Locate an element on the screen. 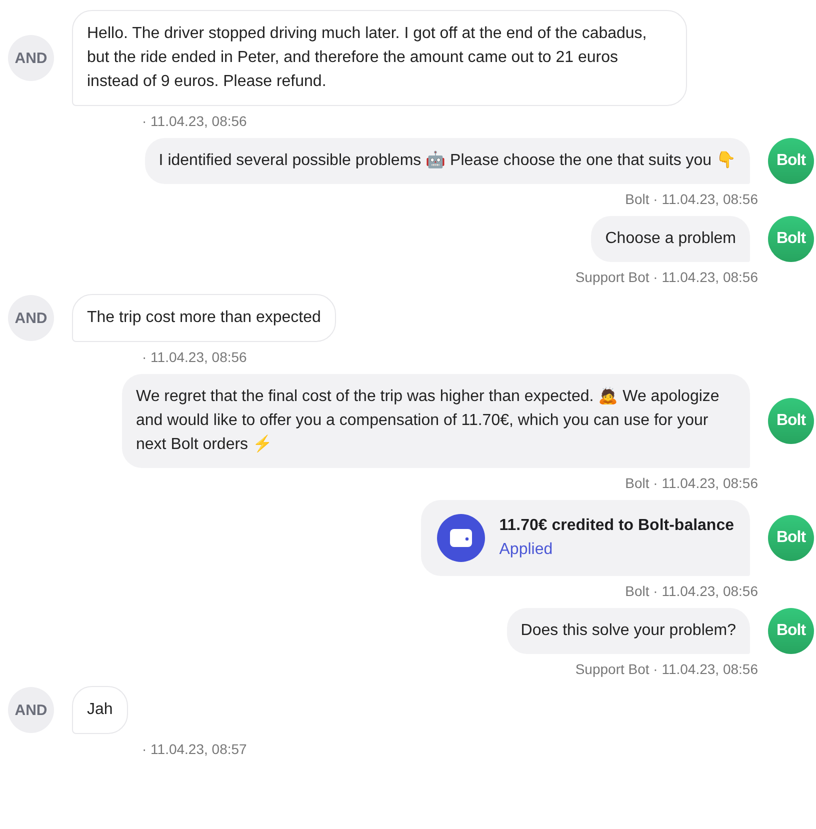 The image size is (816, 829). message-bubble: Jah is located at coordinates (100, 710).